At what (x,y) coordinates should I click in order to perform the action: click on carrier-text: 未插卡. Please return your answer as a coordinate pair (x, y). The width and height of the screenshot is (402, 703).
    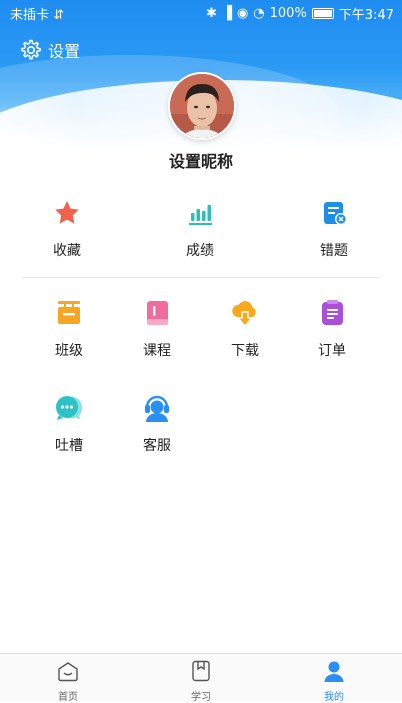
    Looking at the image, I should click on (30, 15).